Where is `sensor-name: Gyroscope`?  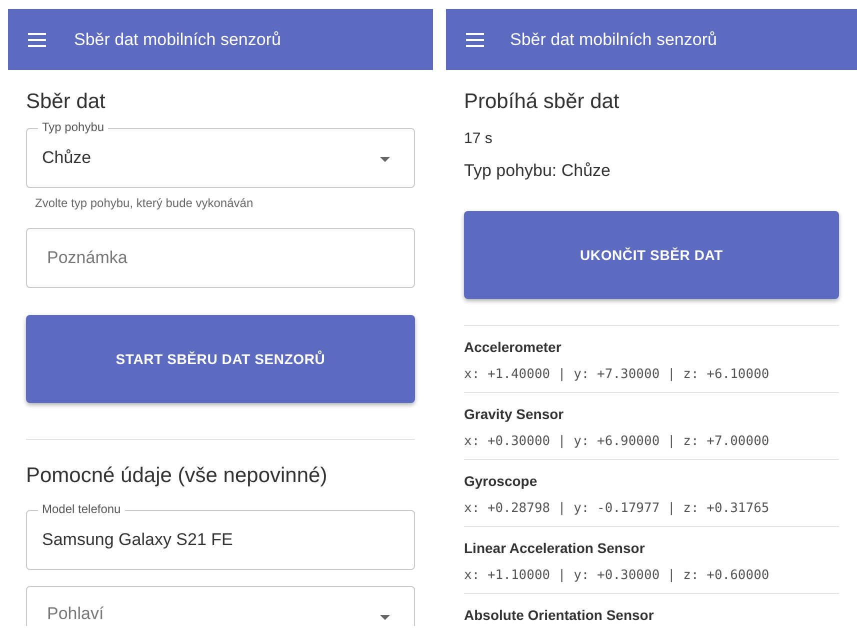
sensor-name: Gyroscope is located at coordinates (501, 481).